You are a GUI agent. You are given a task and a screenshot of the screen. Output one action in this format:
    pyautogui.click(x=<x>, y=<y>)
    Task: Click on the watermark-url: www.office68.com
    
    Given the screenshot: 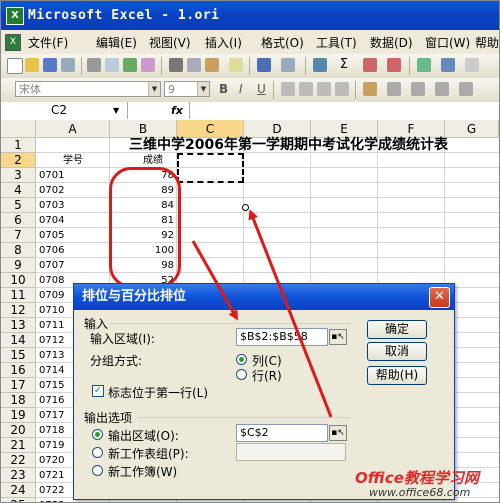 What is the action you would take?
    pyautogui.click(x=420, y=492)
    